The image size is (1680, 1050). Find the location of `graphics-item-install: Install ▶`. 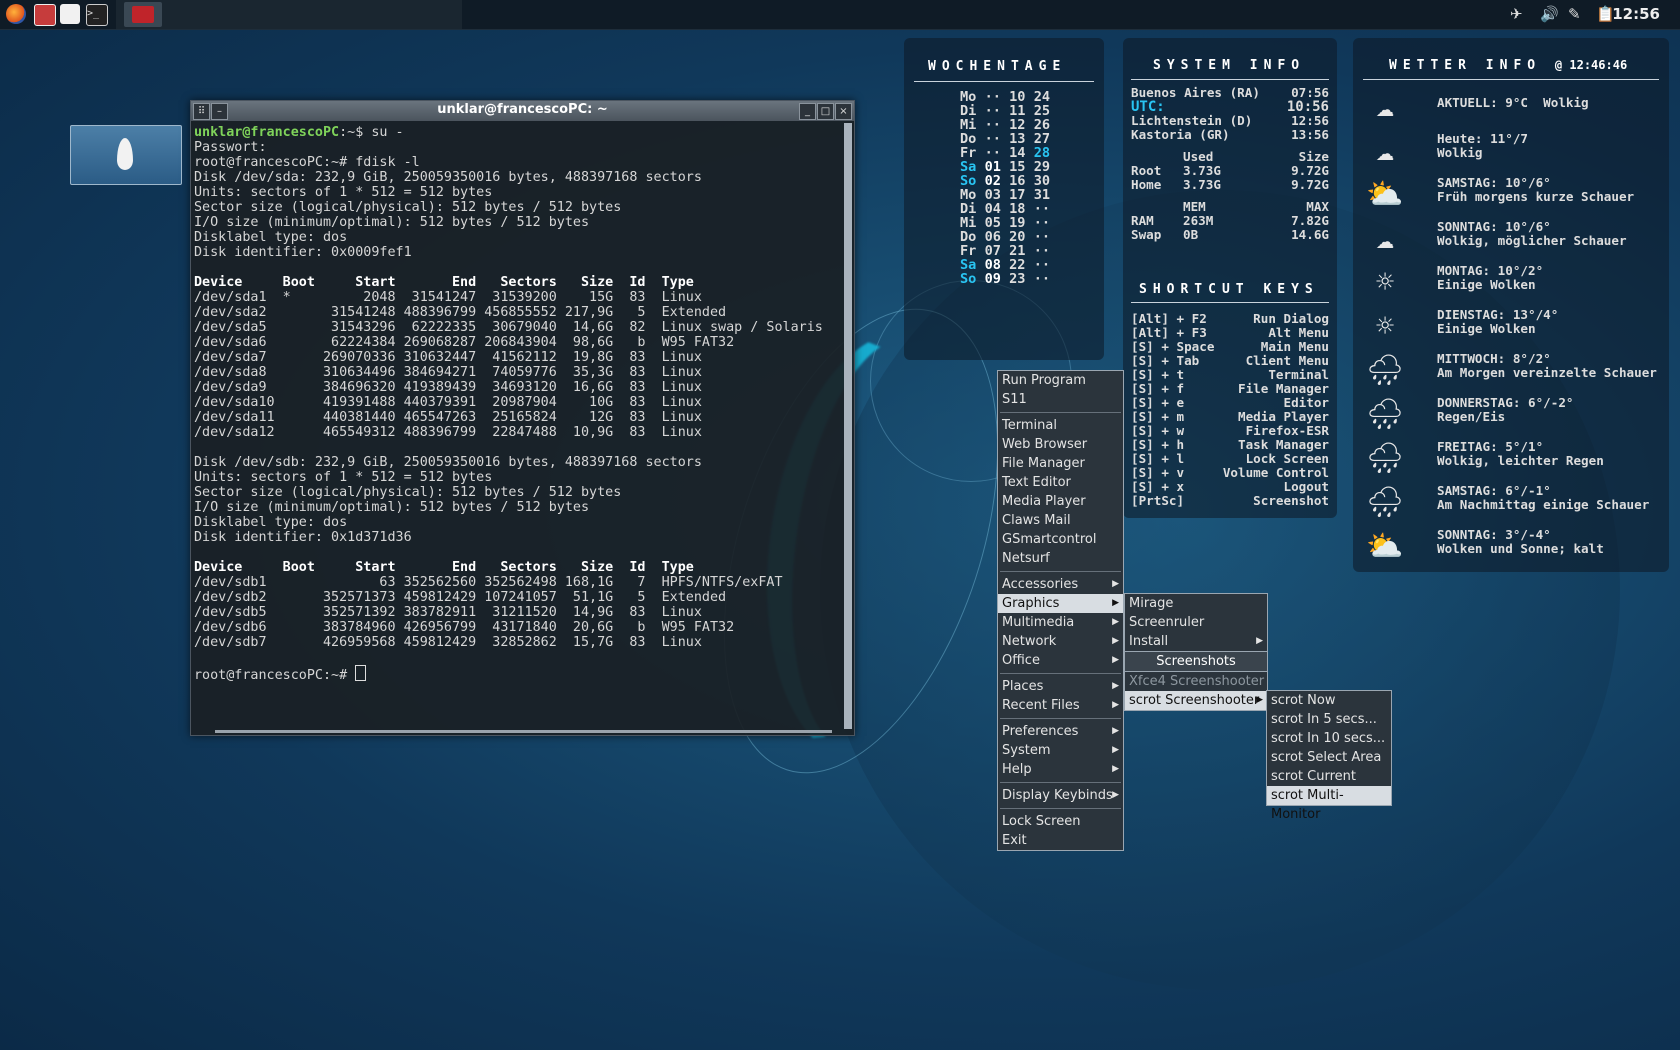

graphics-item-install: Install ▶ is located at coordinates (1196, 641).